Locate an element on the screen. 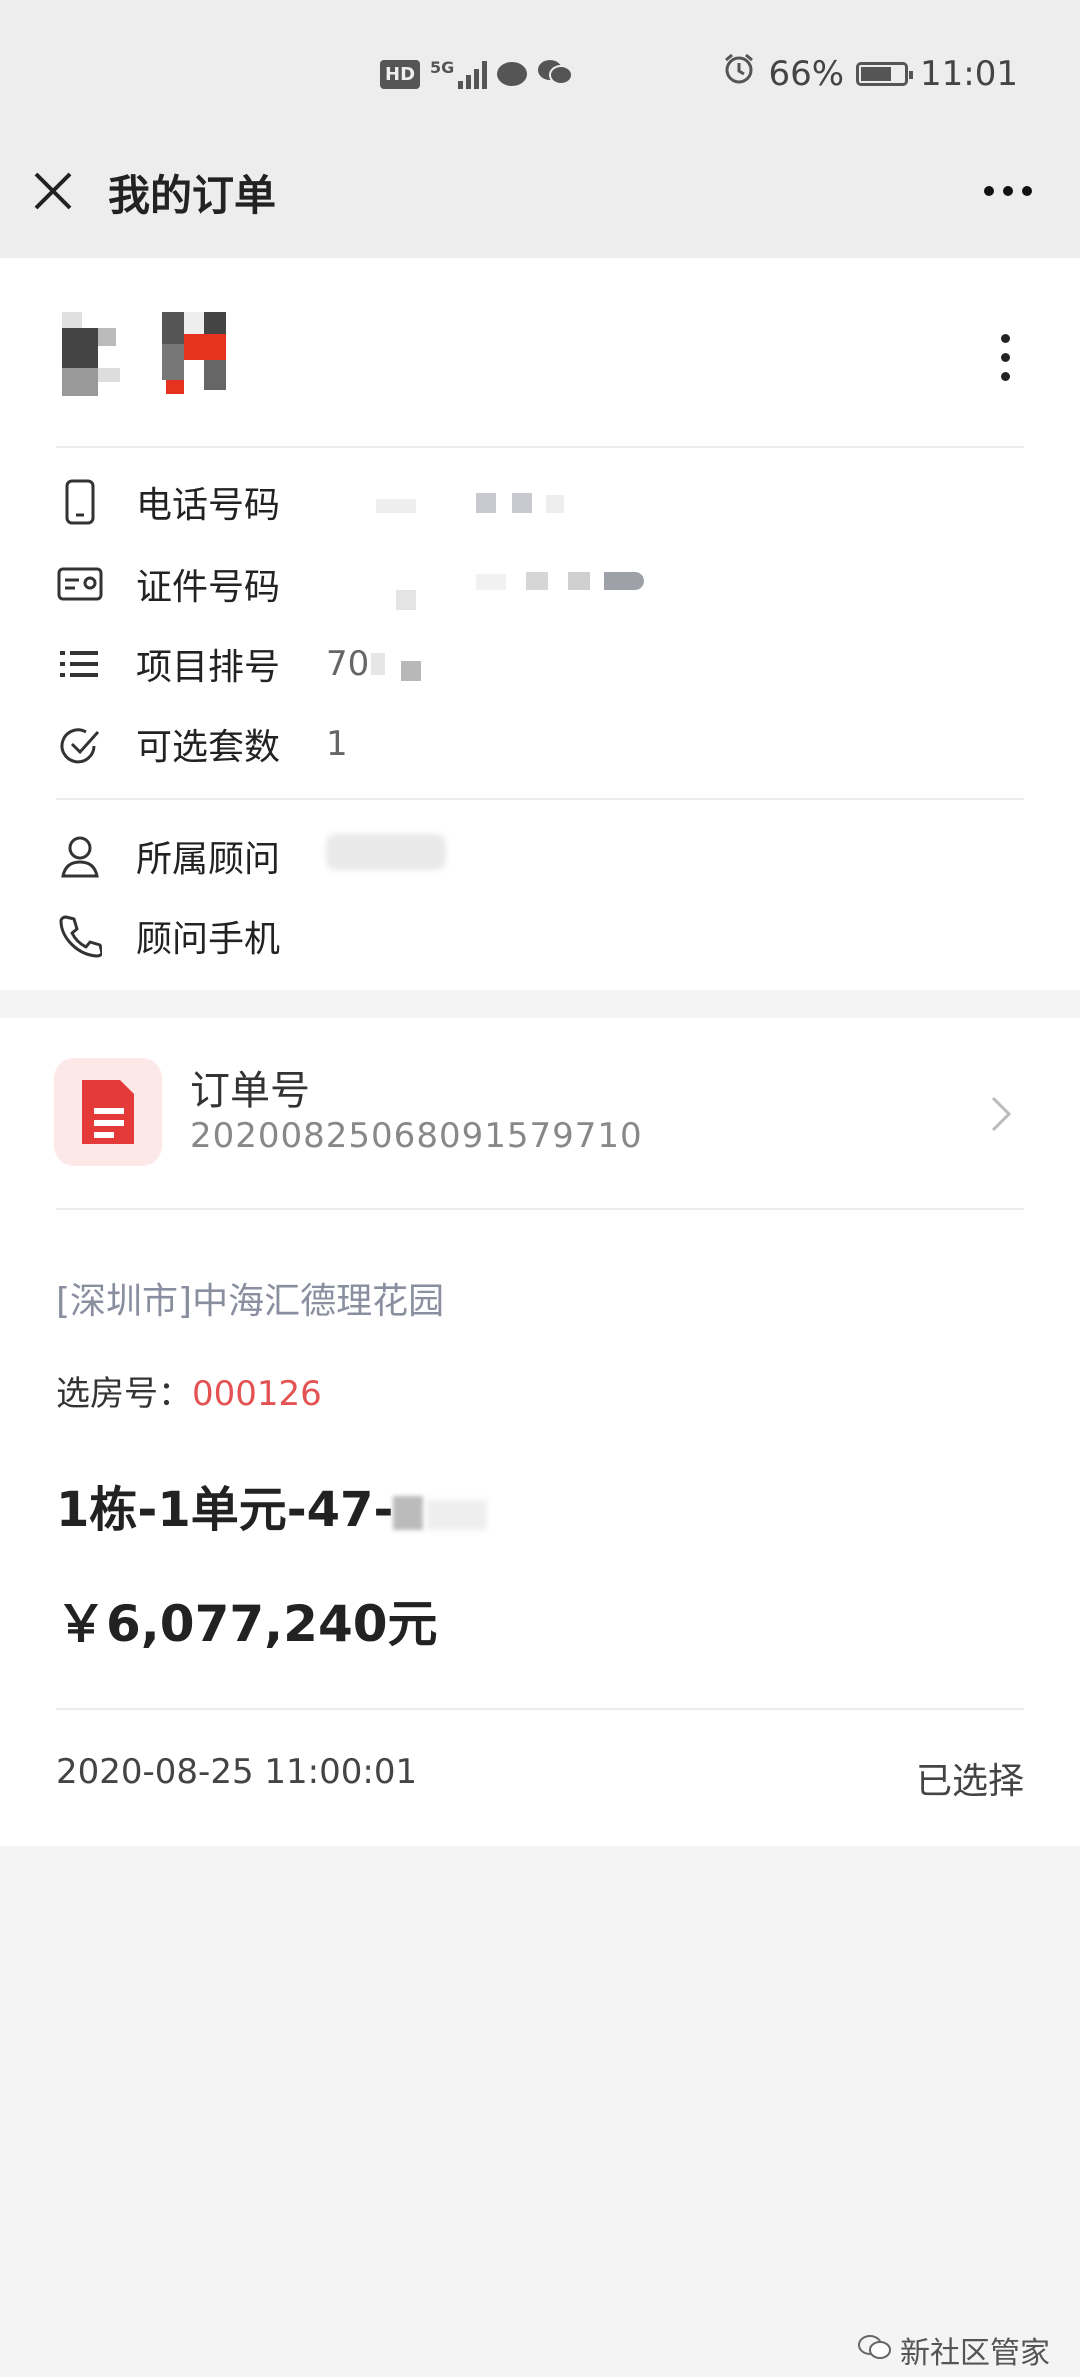  phone-row: 电话号码 is located at coordinates (310, 502).